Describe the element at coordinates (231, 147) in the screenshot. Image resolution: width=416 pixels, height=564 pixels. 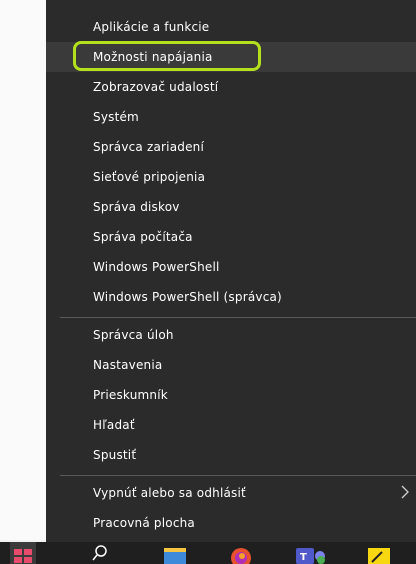
I see `menu-item-device-manager: Správca zariadení` at that location.